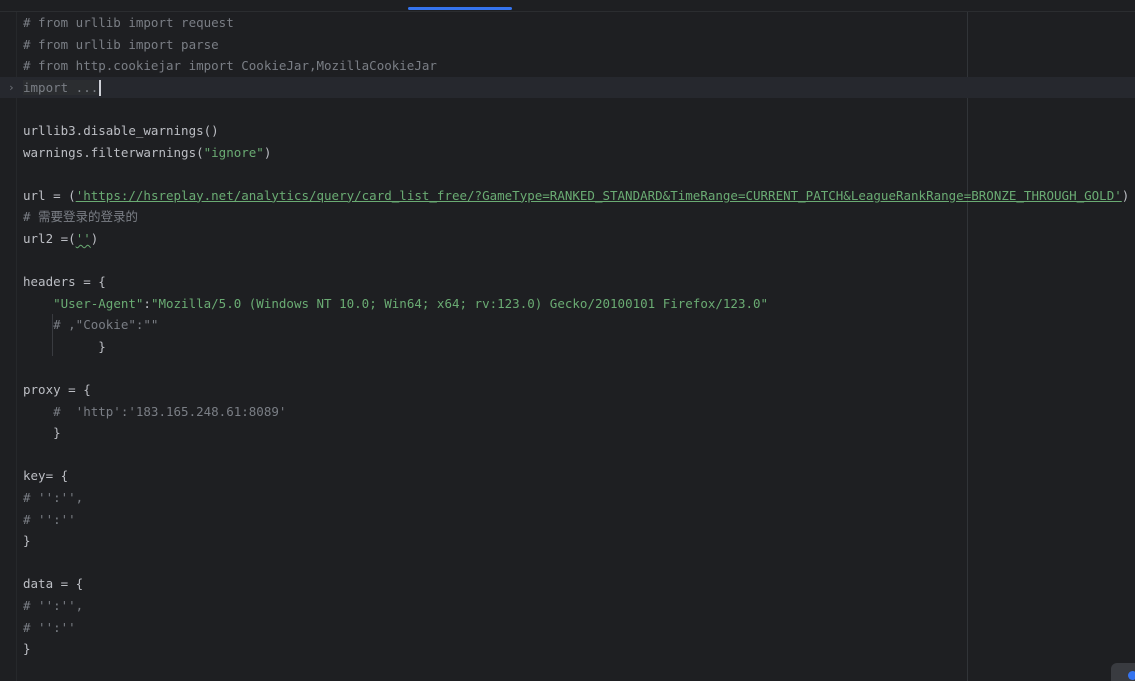 This screenshot has width=1135, height=681. What do you see at coordinates (567, 476) in the screenshot?
I see `code-line: key= {` at bounding box center [567, 476].